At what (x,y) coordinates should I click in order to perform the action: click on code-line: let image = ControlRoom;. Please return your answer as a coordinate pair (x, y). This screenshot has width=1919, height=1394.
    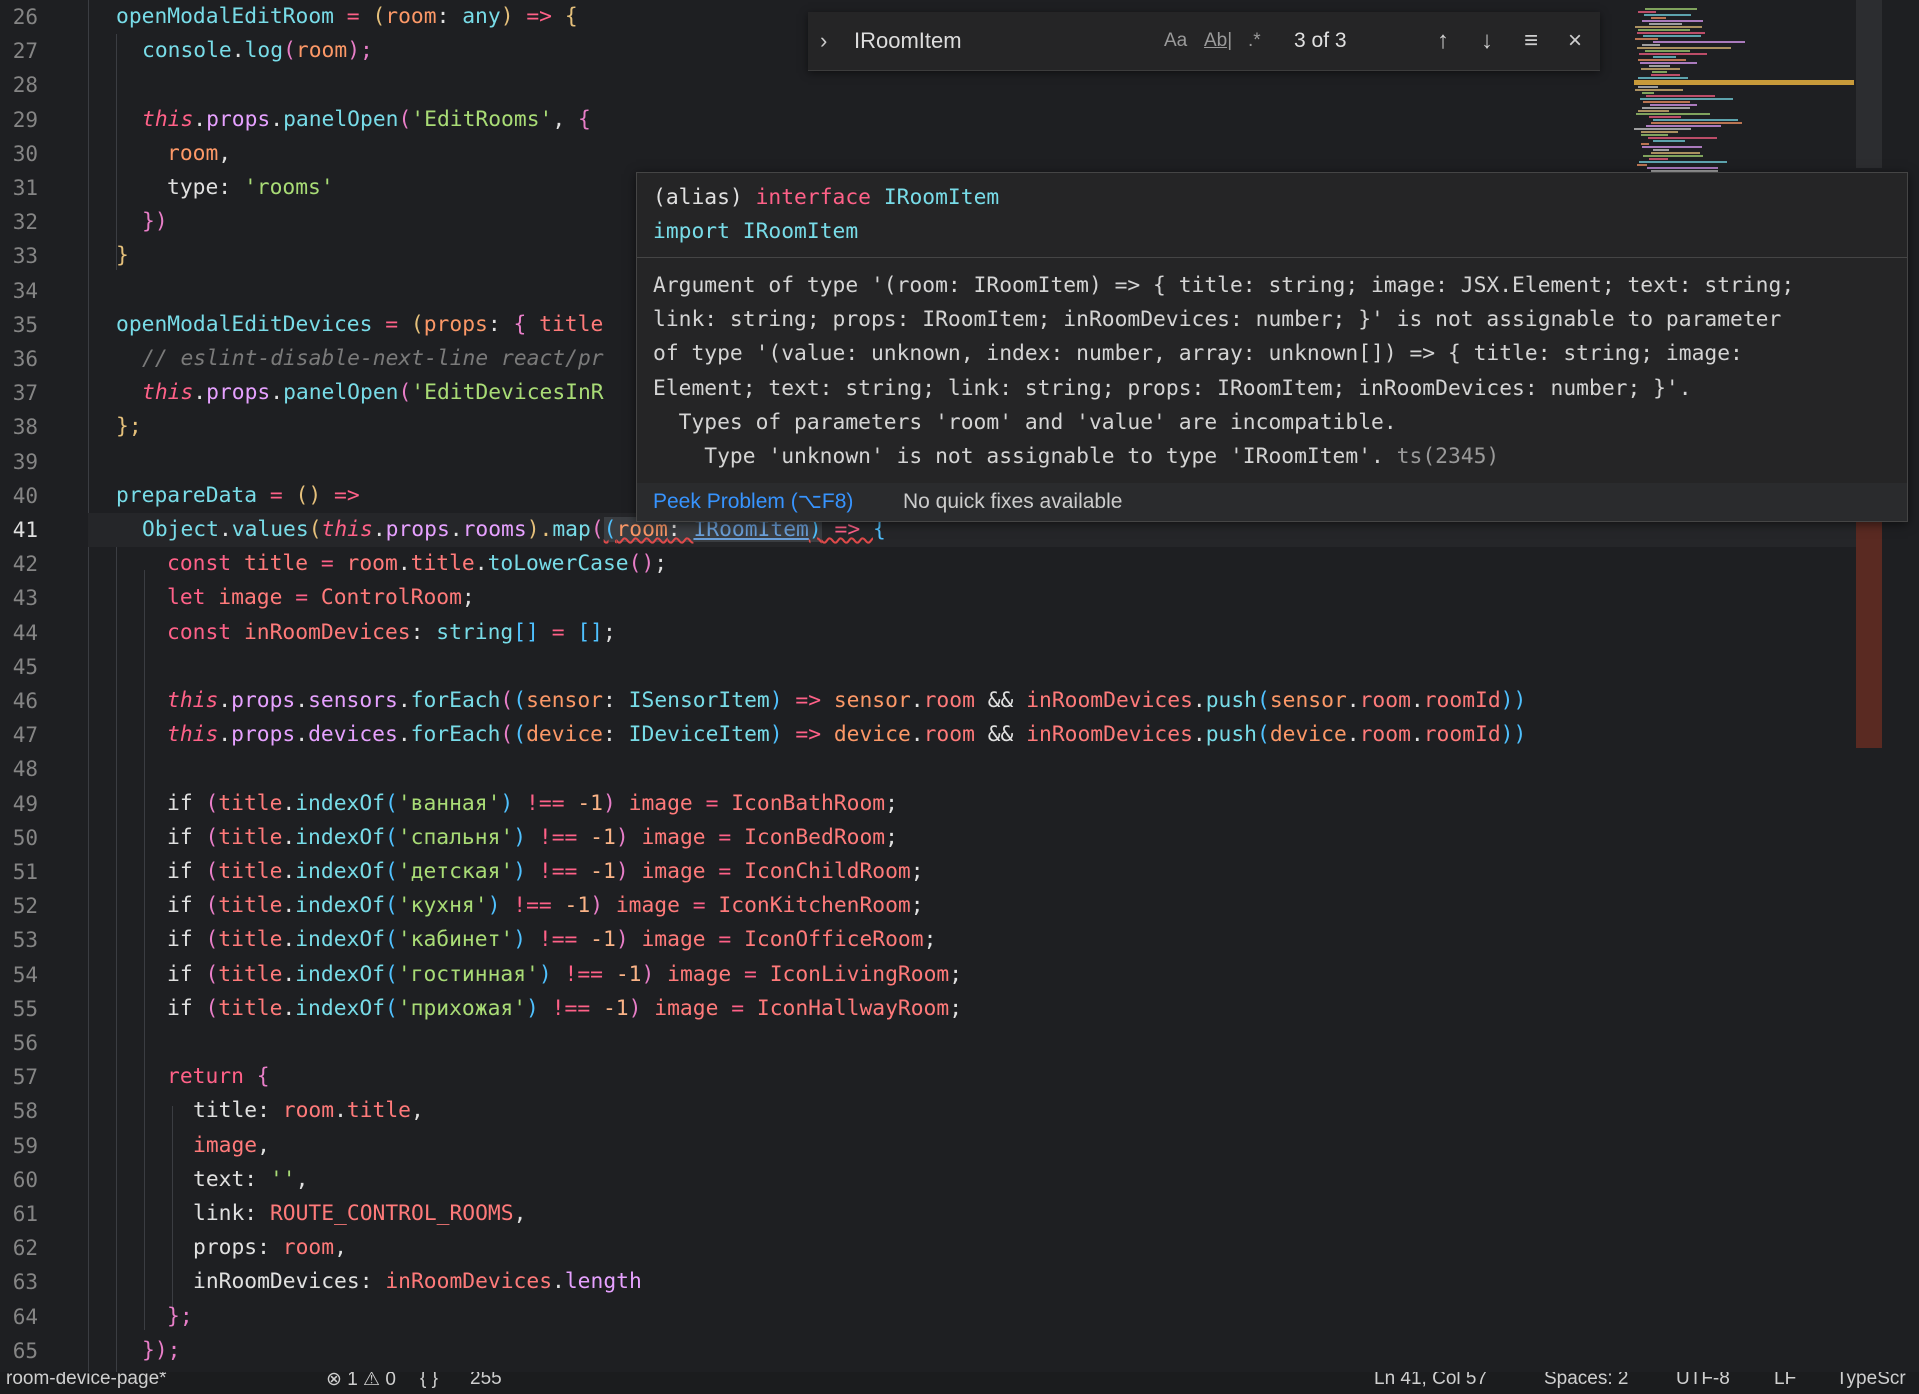
    Looking at the image, I should click on (973, 598).